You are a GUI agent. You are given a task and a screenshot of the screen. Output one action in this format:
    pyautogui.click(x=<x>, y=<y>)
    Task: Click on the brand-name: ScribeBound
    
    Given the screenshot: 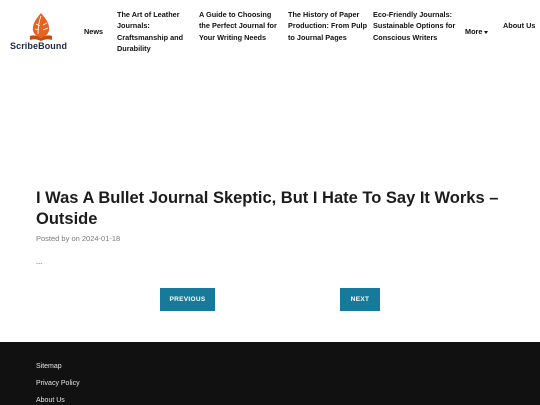 What is the action you would take?
    pyautogui.click(x=39, y=46)
    